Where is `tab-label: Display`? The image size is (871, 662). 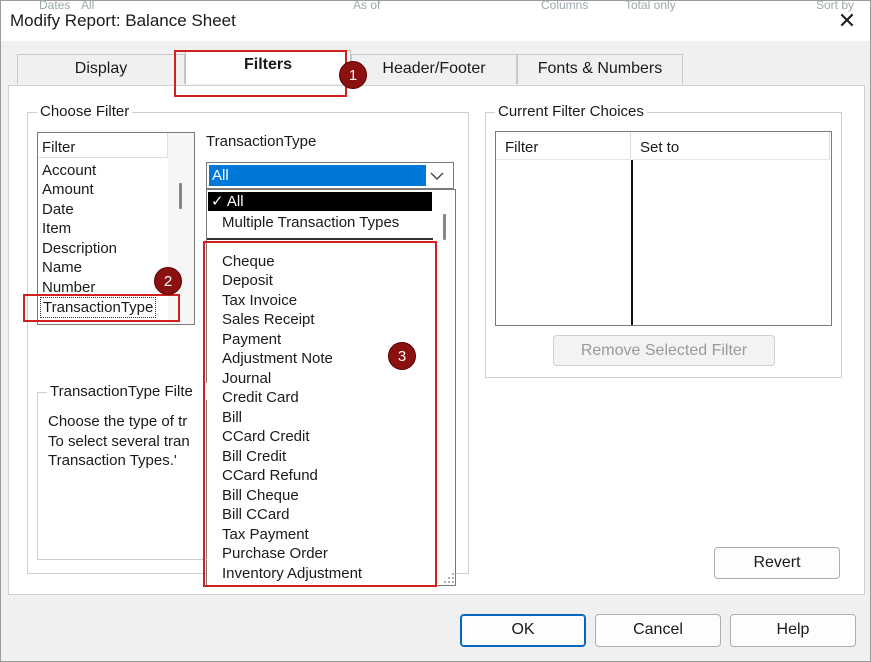 tab-label: Display is located at coordinates (101, 68).